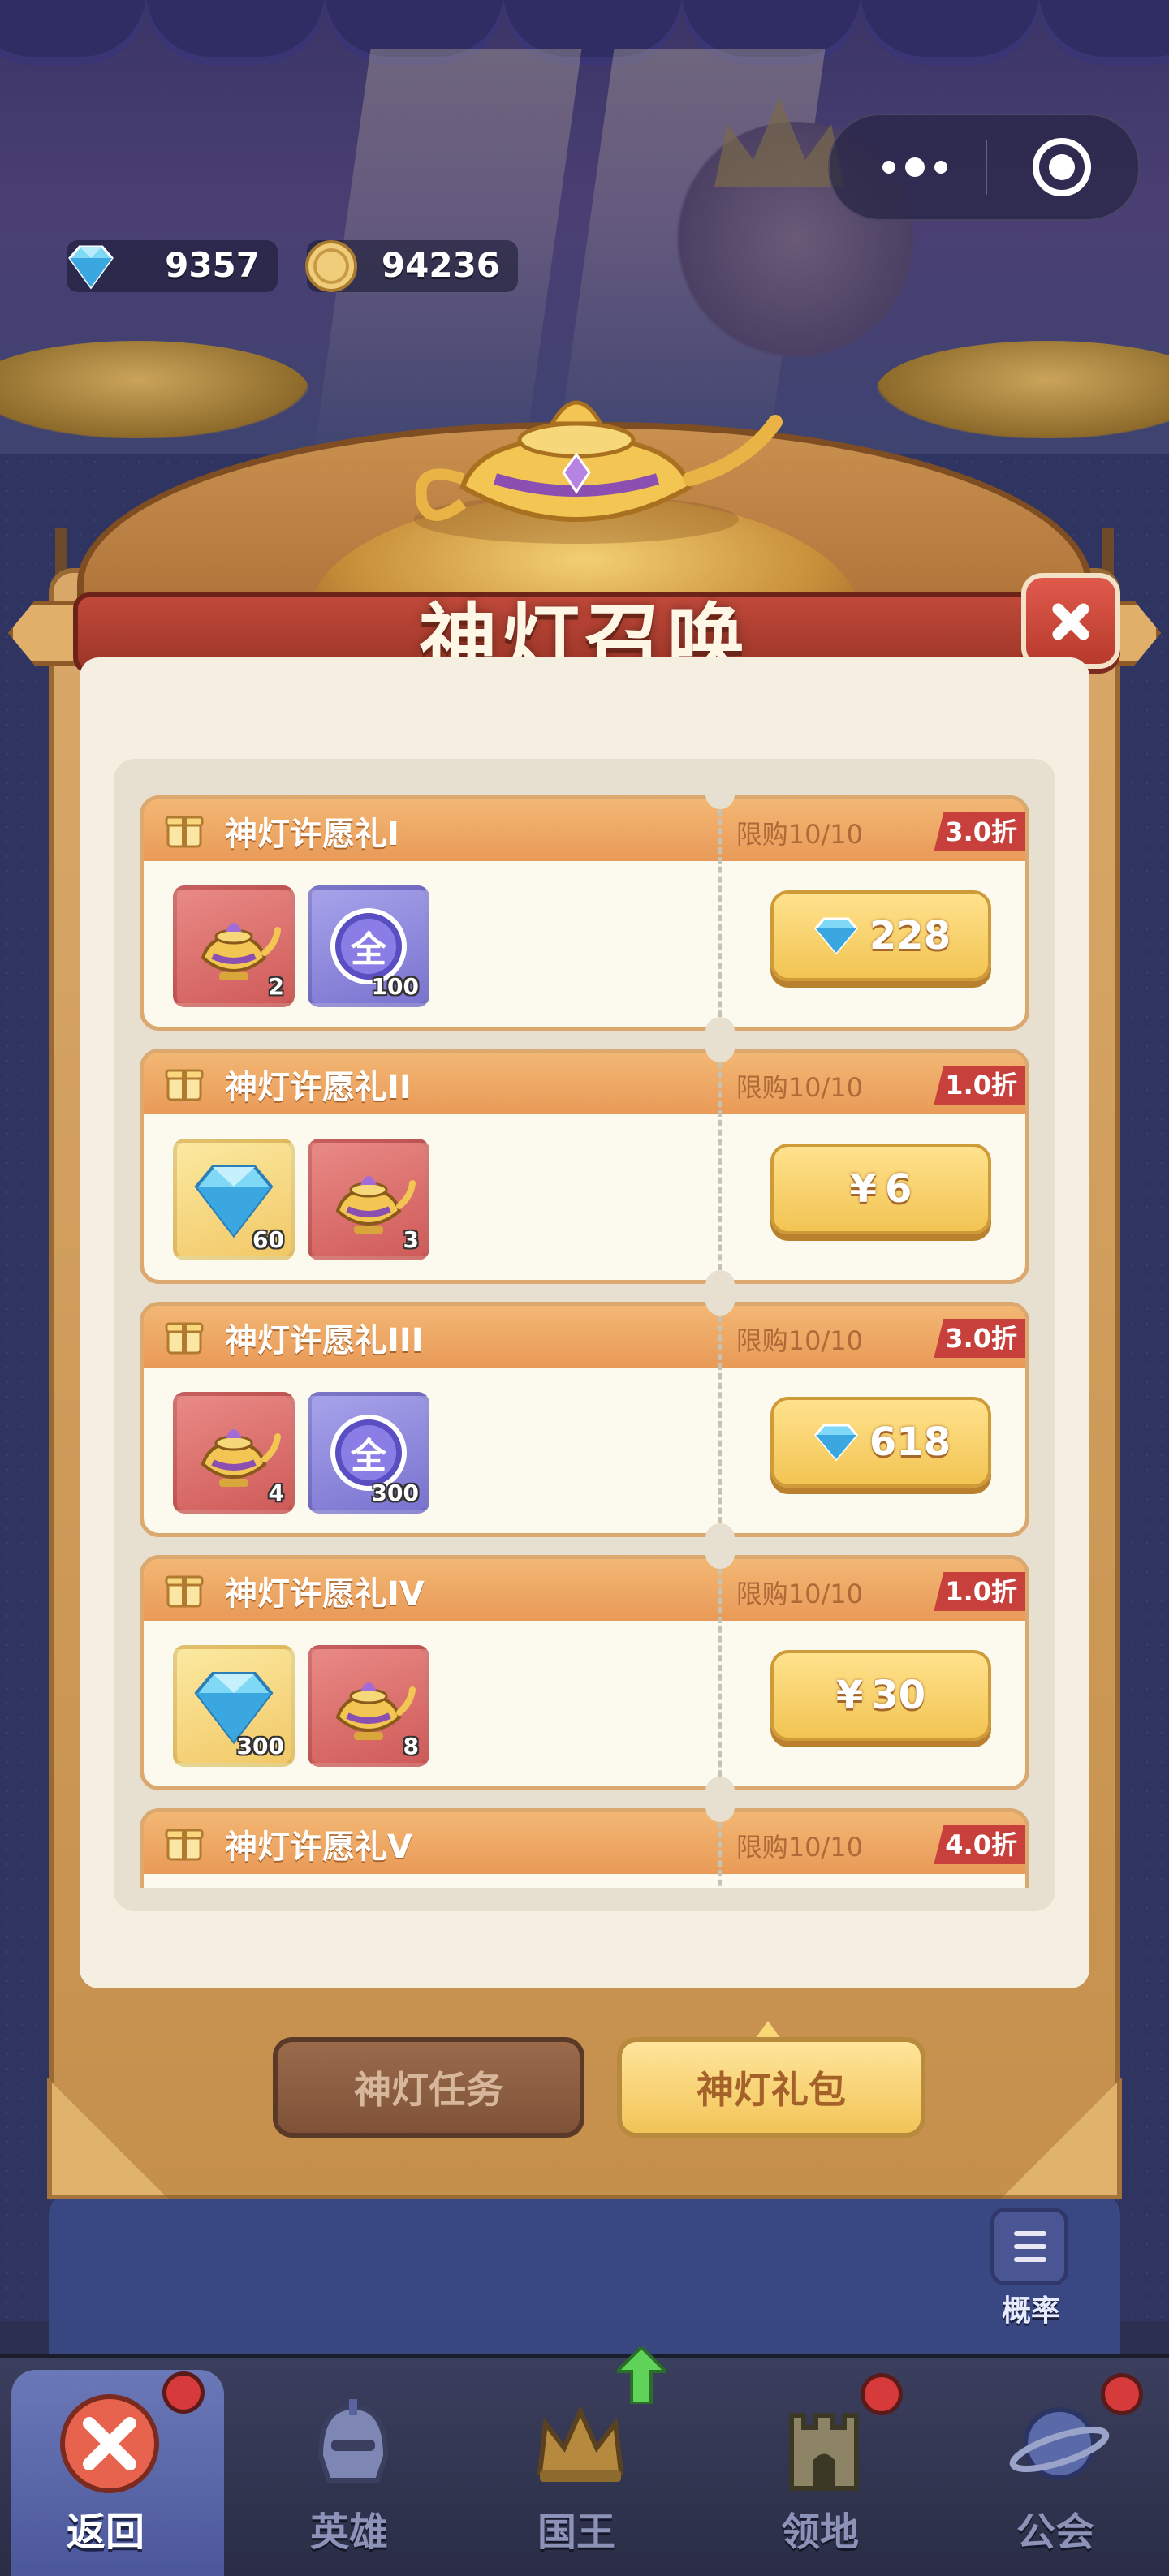 Image resolution: width=1169 pixels, height=2576 pixels. I want to click on nav-heroes: 英雄, so click(349, 2467).